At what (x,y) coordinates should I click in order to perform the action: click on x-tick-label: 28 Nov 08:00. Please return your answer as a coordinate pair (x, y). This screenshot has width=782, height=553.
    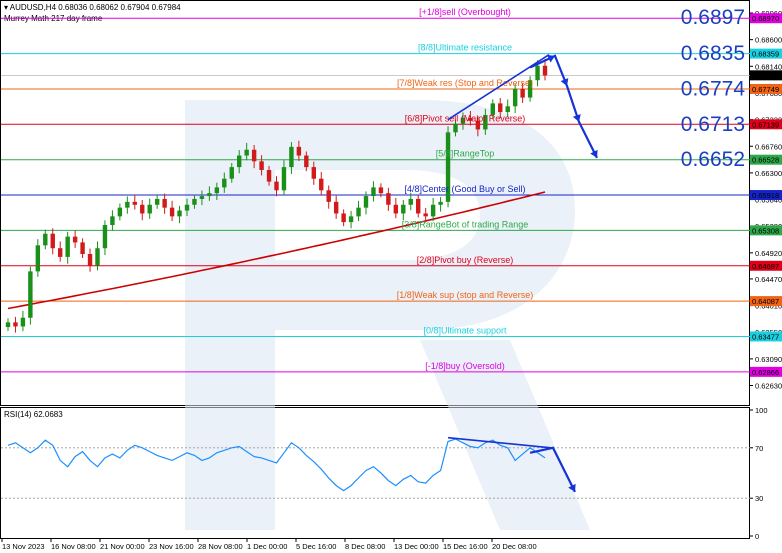
    Looking at the image, I should click on (220, 546).